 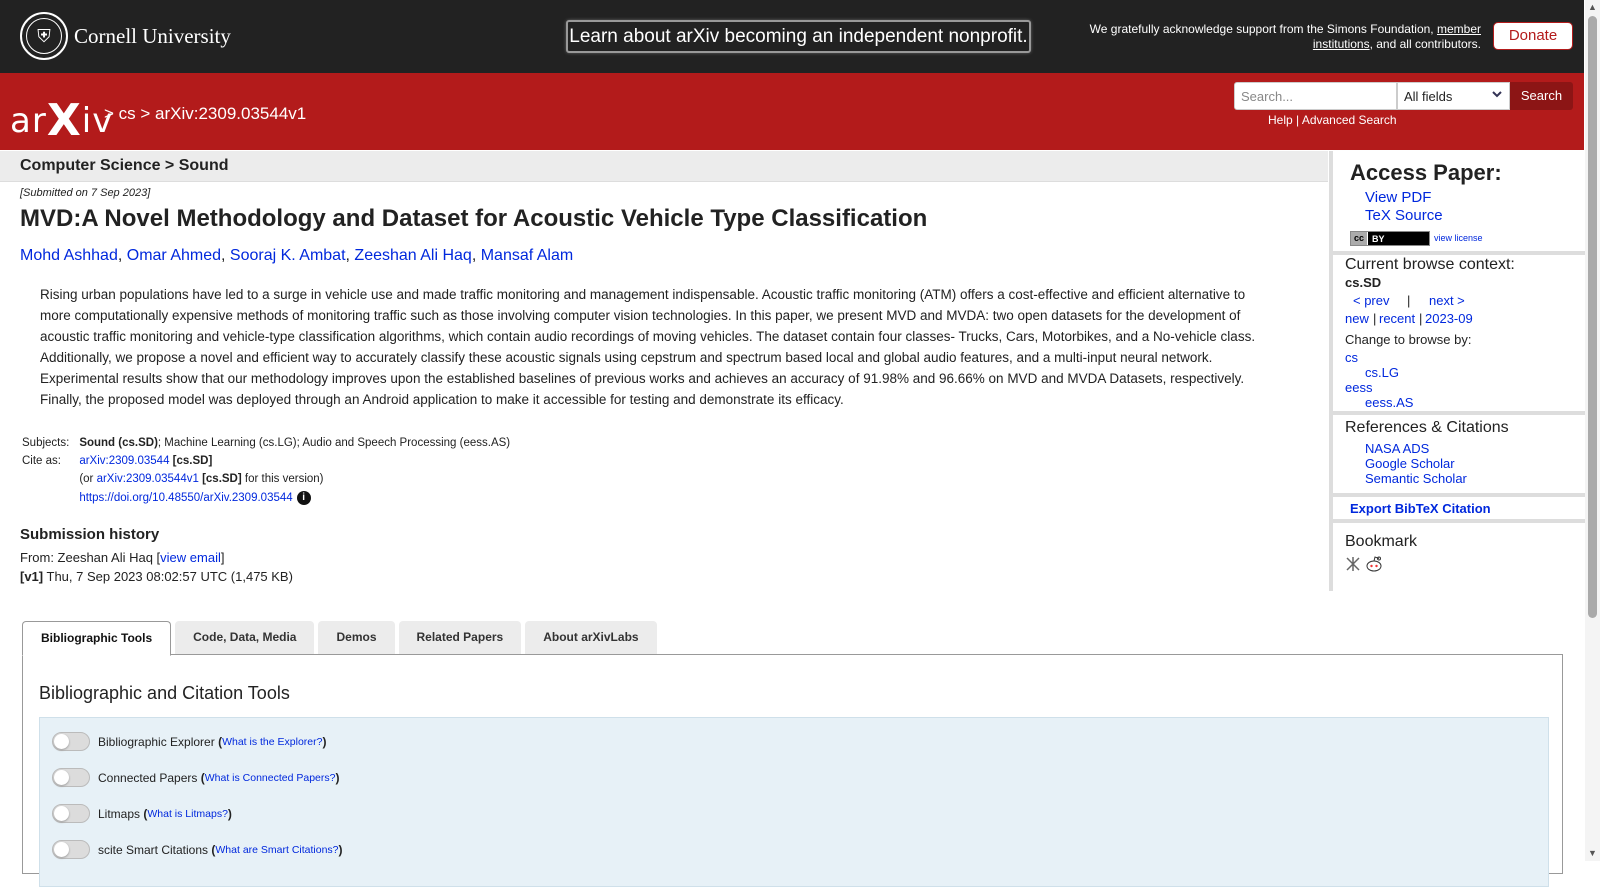 What do you see at coordinates (190, 557) in the screenshot?
I see `view-email-link: view email` at bounding box center [190, 557].